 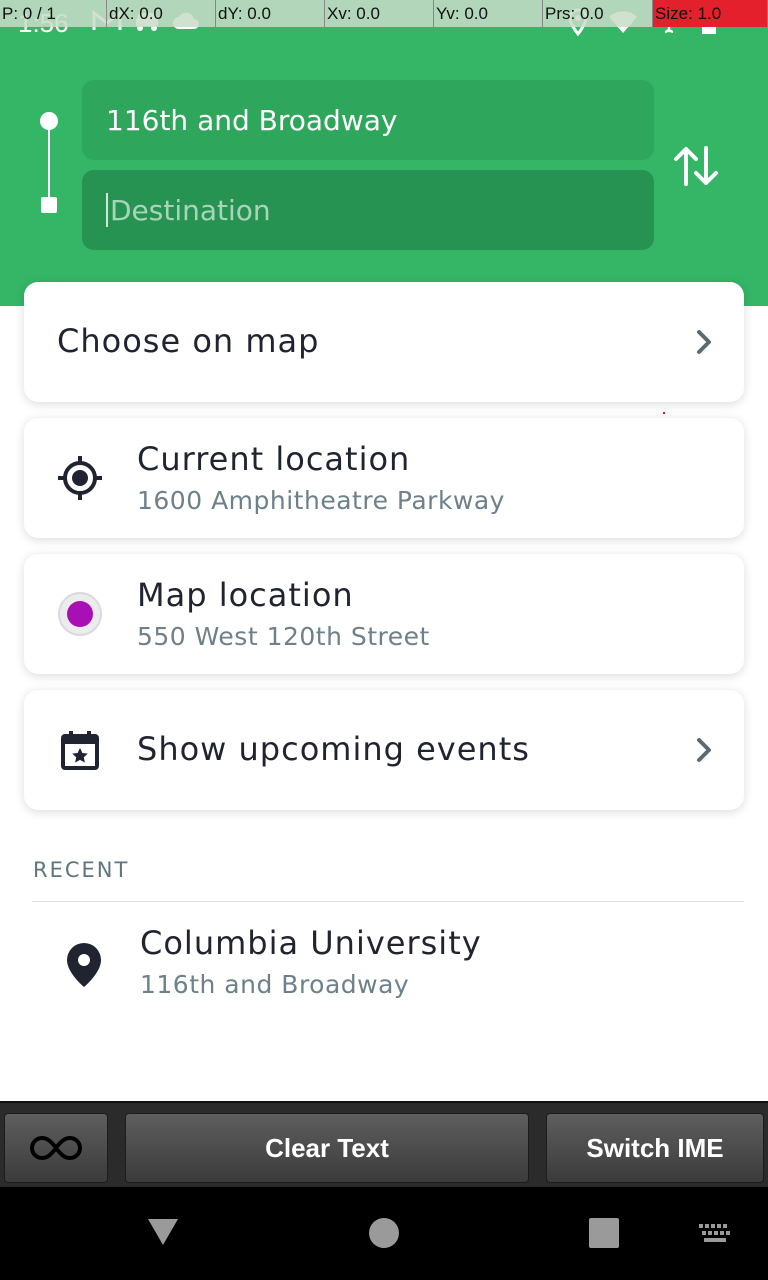 I want to click on home-button, so click(x=384, y=1233).